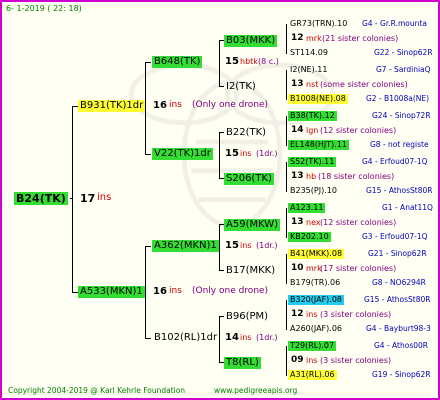  I want to click on gen5-parent: S52(TK).11, so click(312, 162).